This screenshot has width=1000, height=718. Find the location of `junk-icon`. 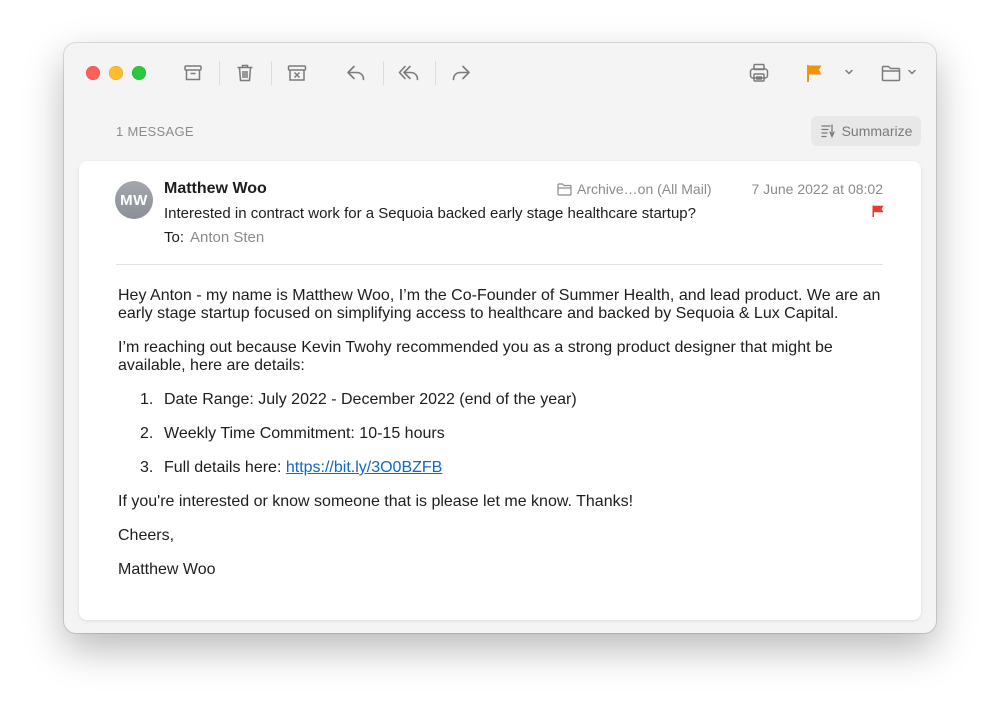

junk-icon is located at coordinates (297, 73).